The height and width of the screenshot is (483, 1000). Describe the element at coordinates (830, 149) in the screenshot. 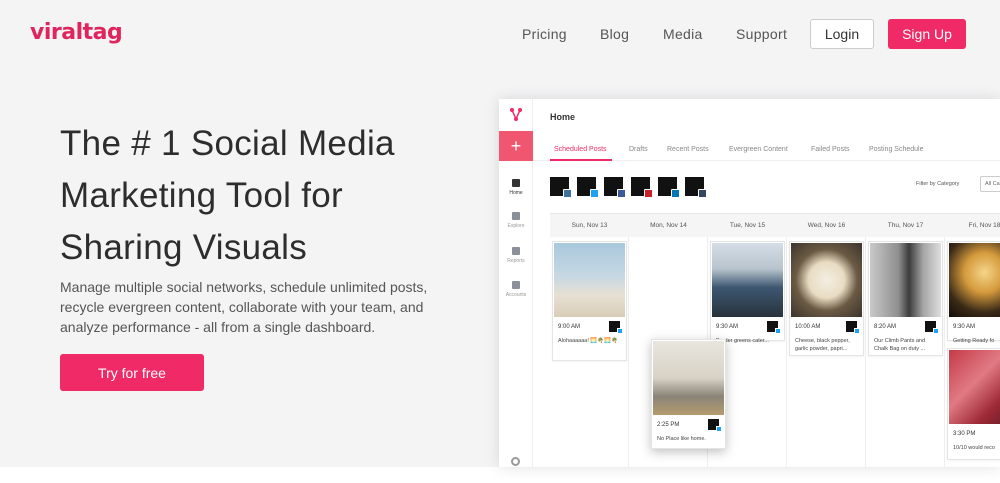

I see `tab-failed-posts: Failed Posts` at that location.